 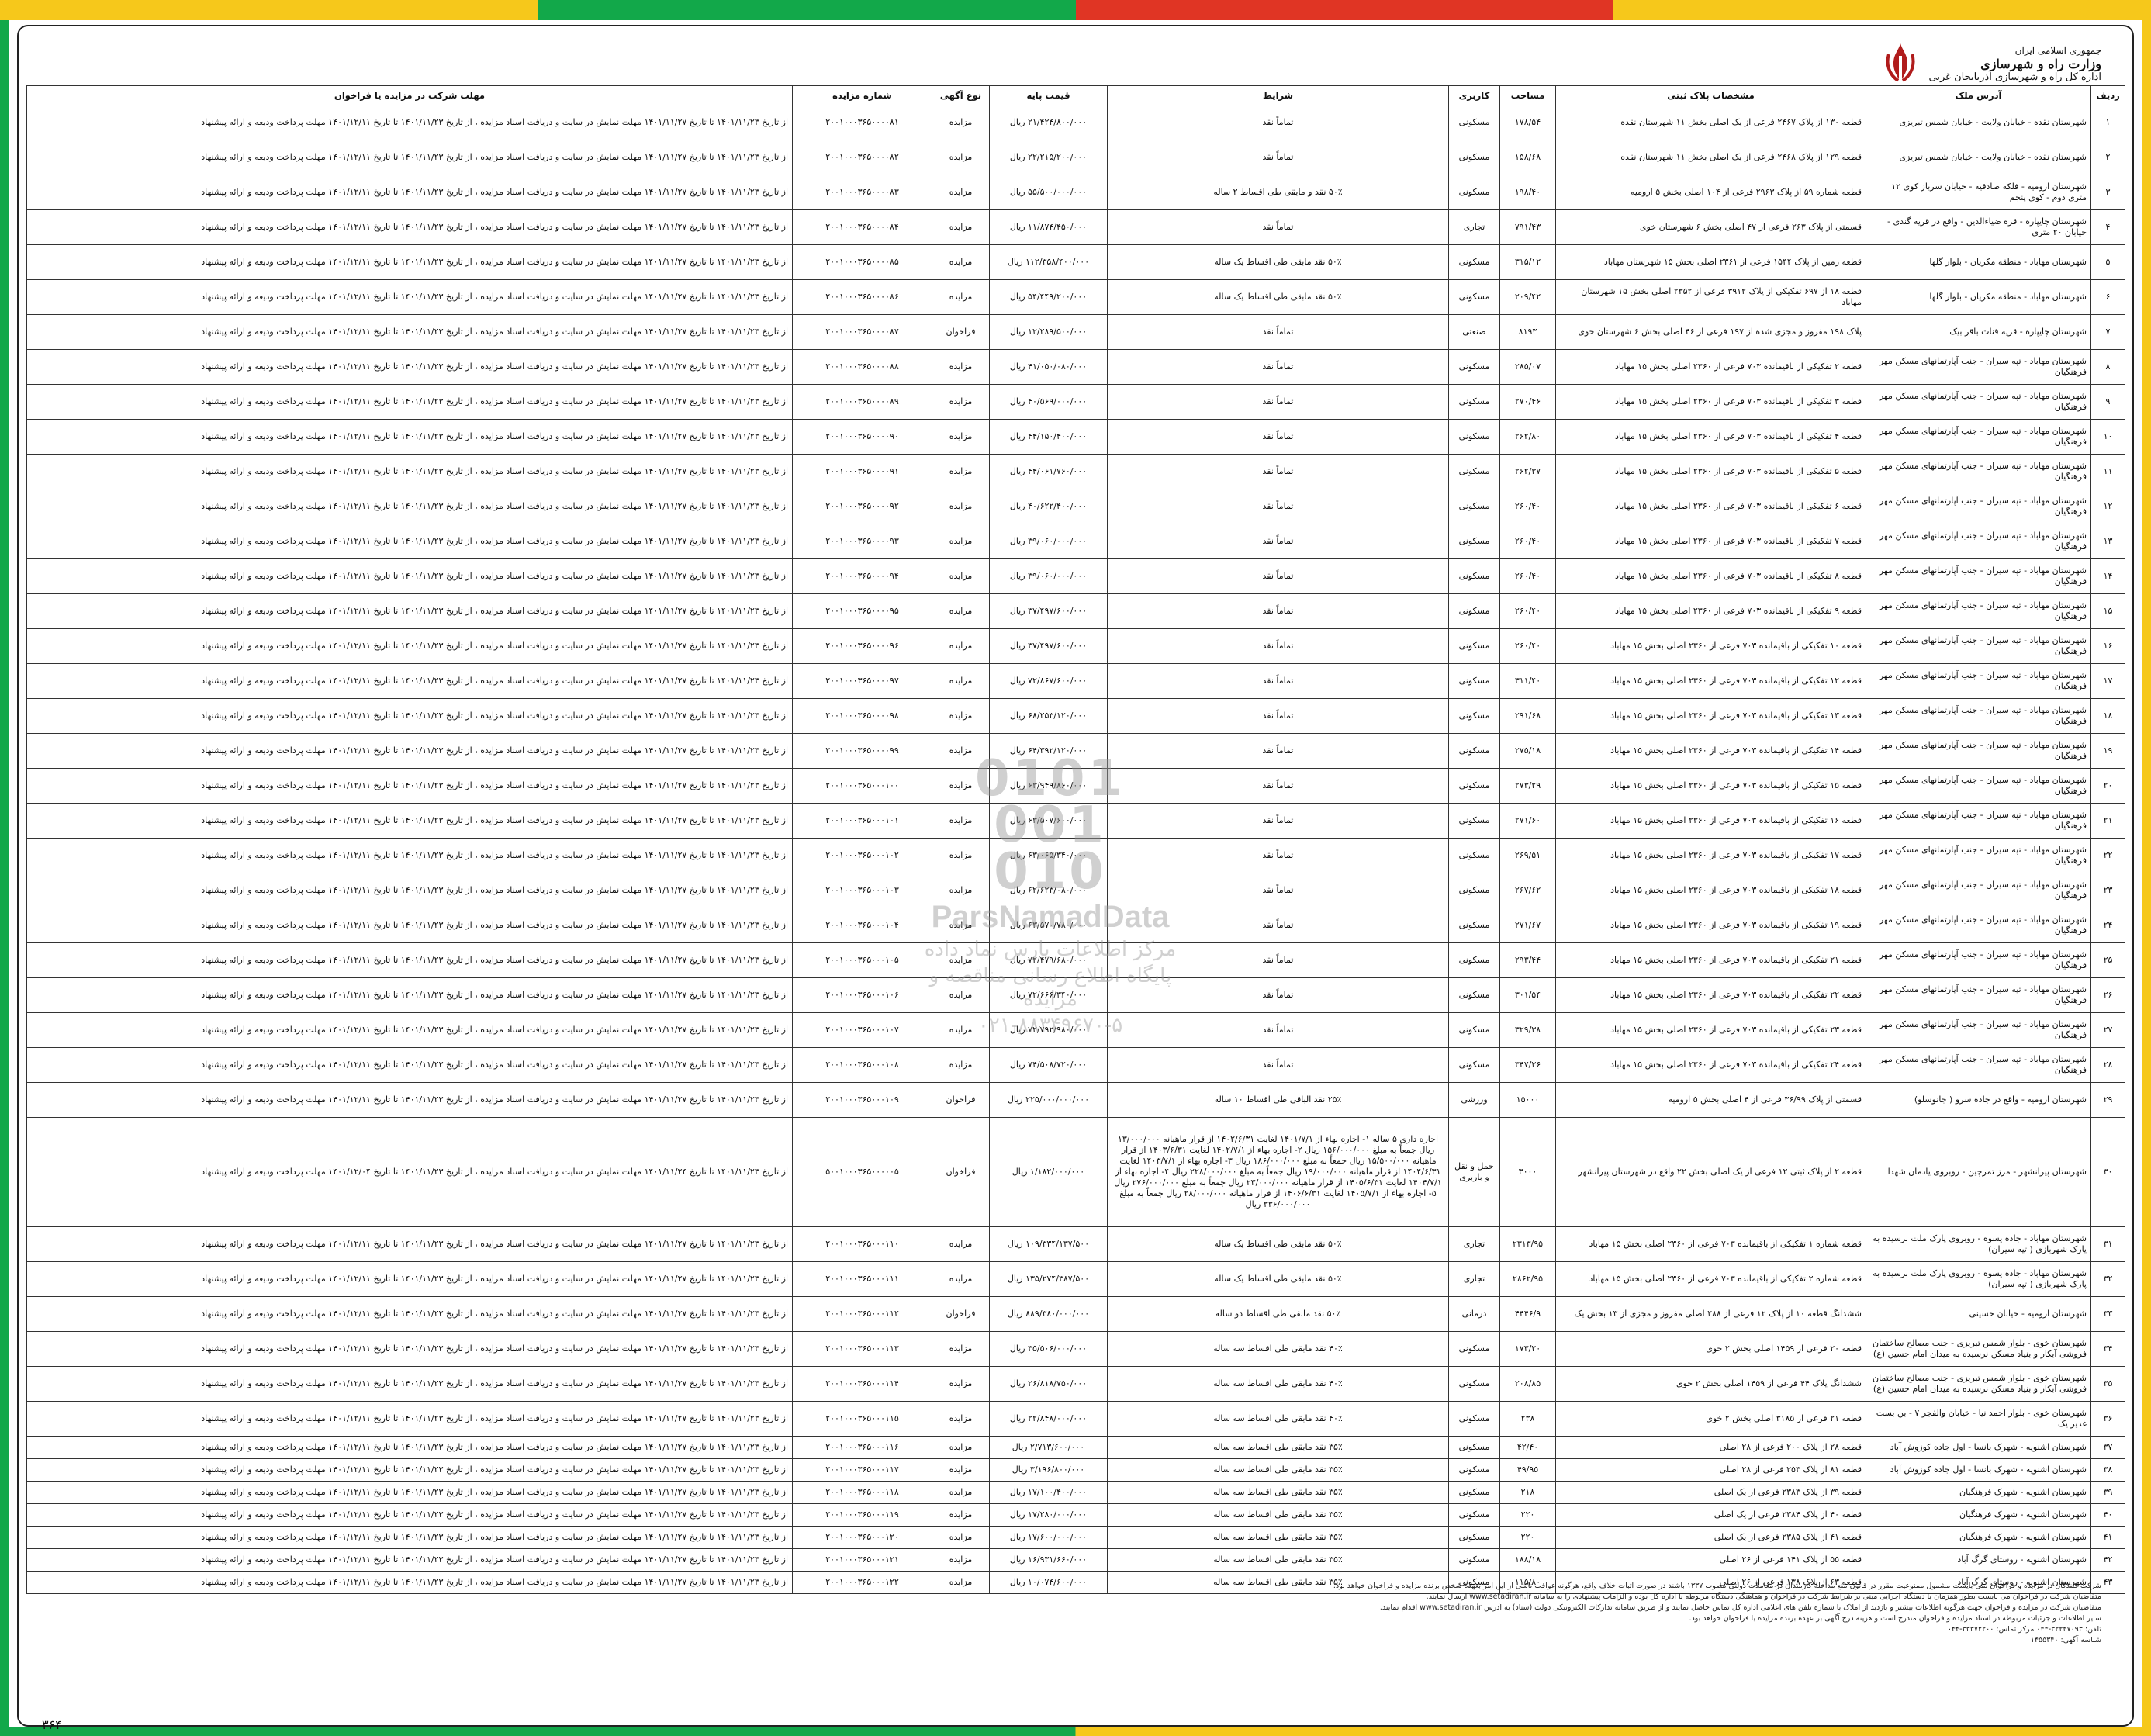 What do you see at coordinates (2057, 50) in the screenshot?
I see `org-line-1: جمهوری اسلامی ایران` at bounding box center [2057, 50].